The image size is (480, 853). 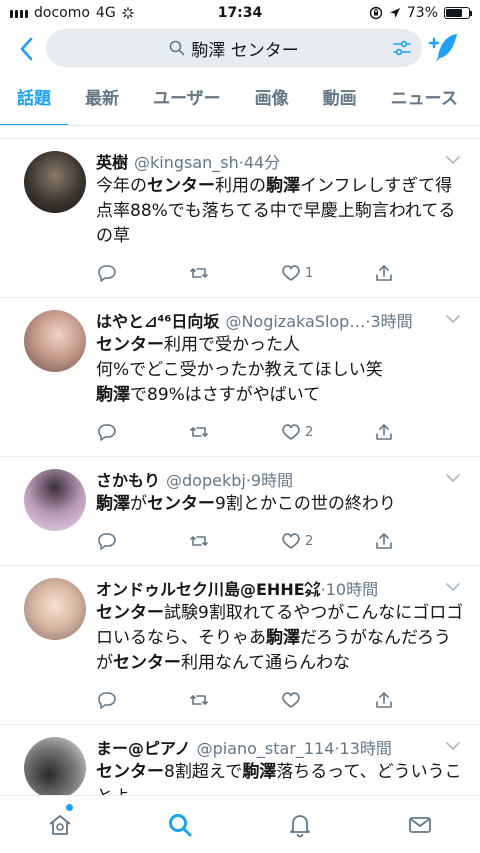 I want to click on share-icon, so click(x=383, y=541).